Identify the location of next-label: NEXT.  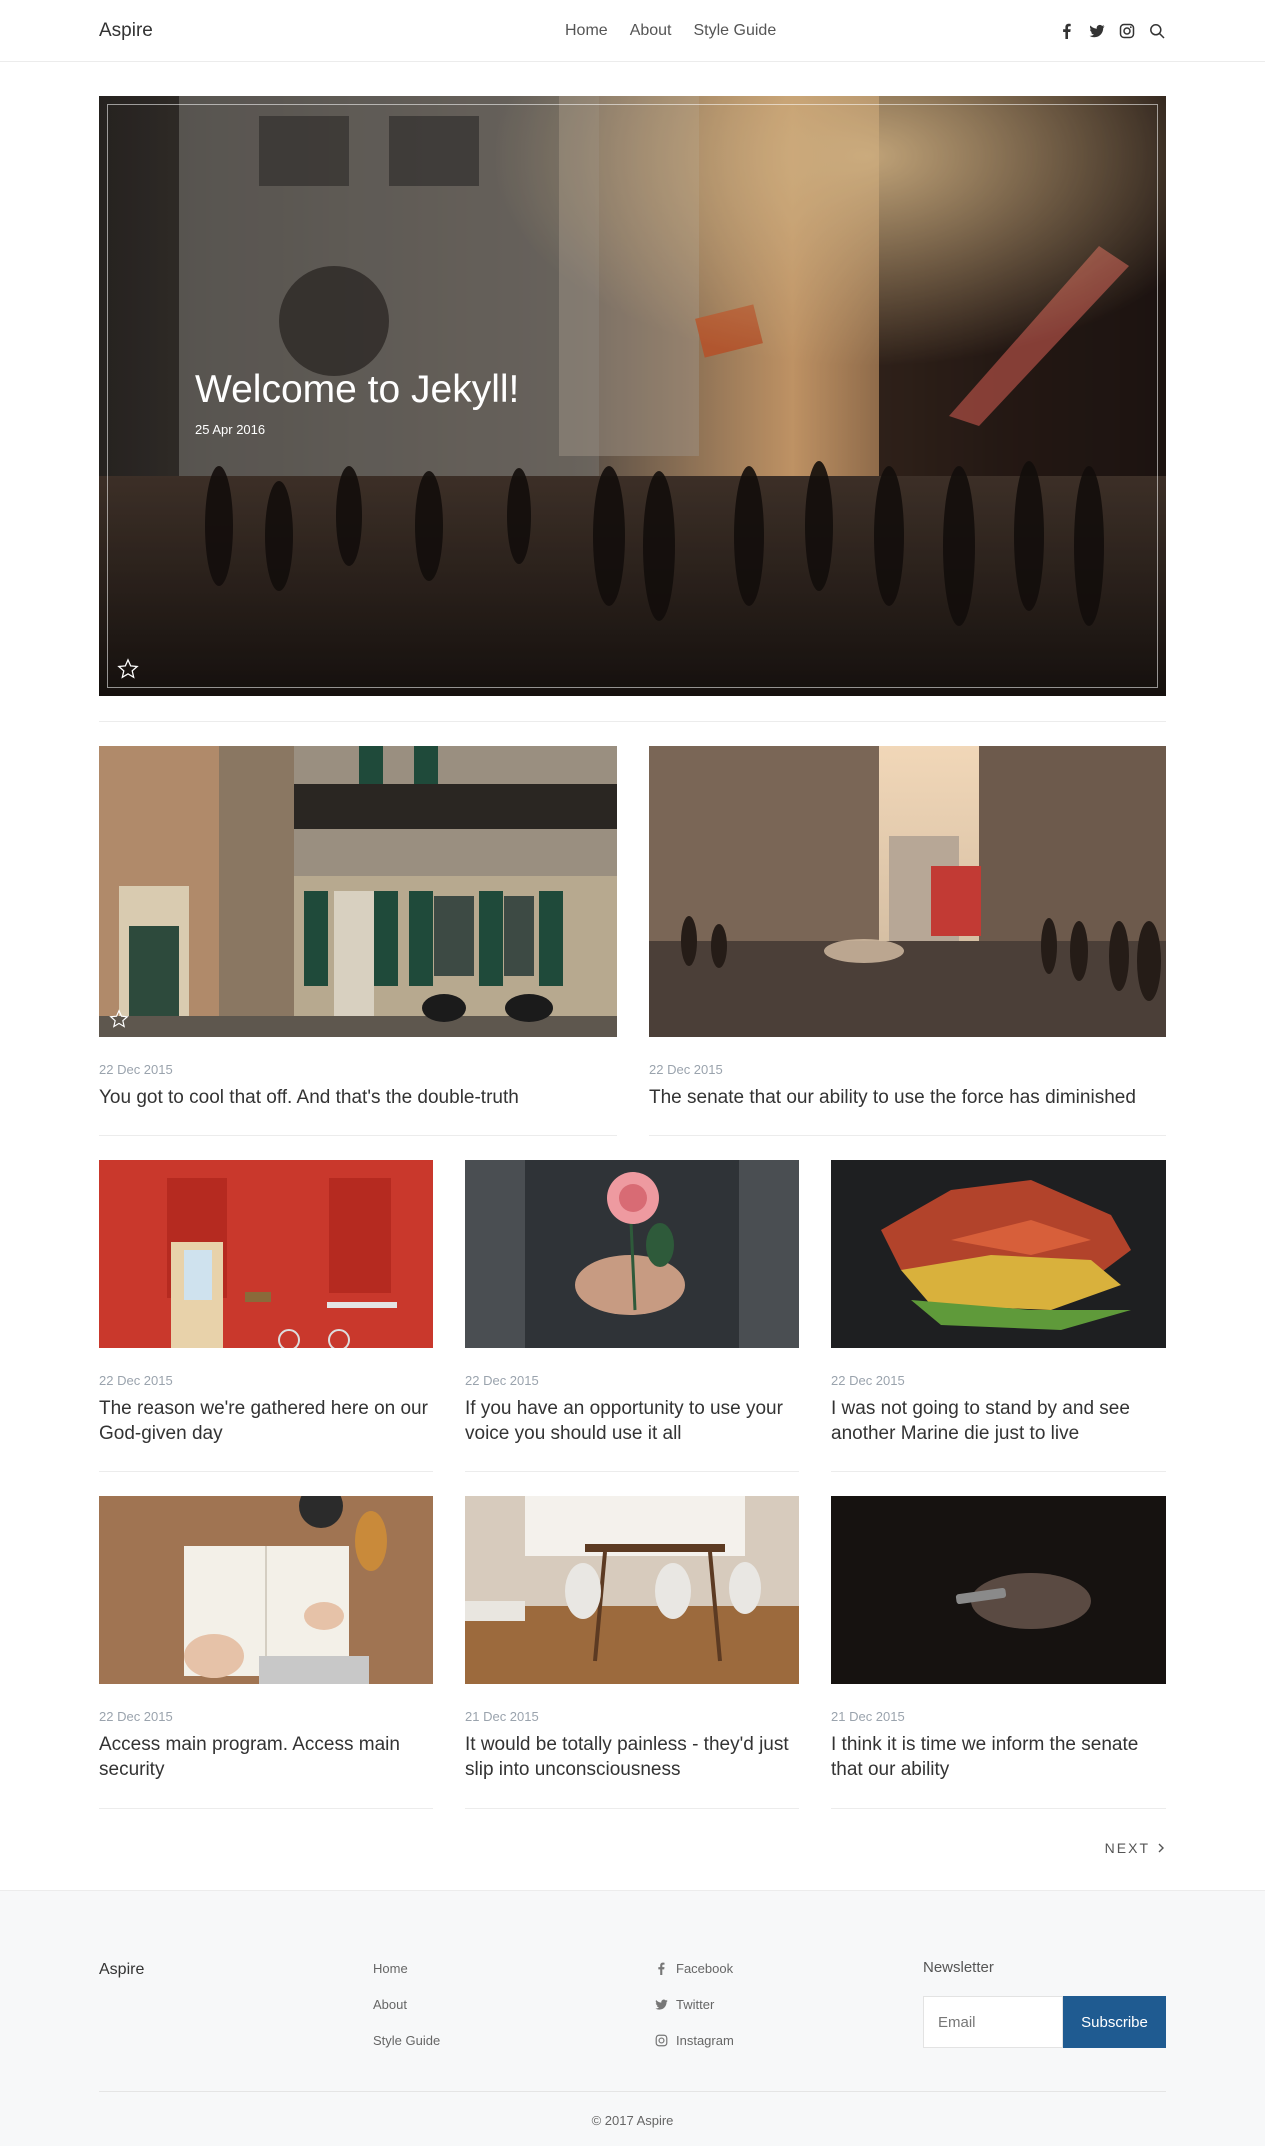
(1127, 1848).